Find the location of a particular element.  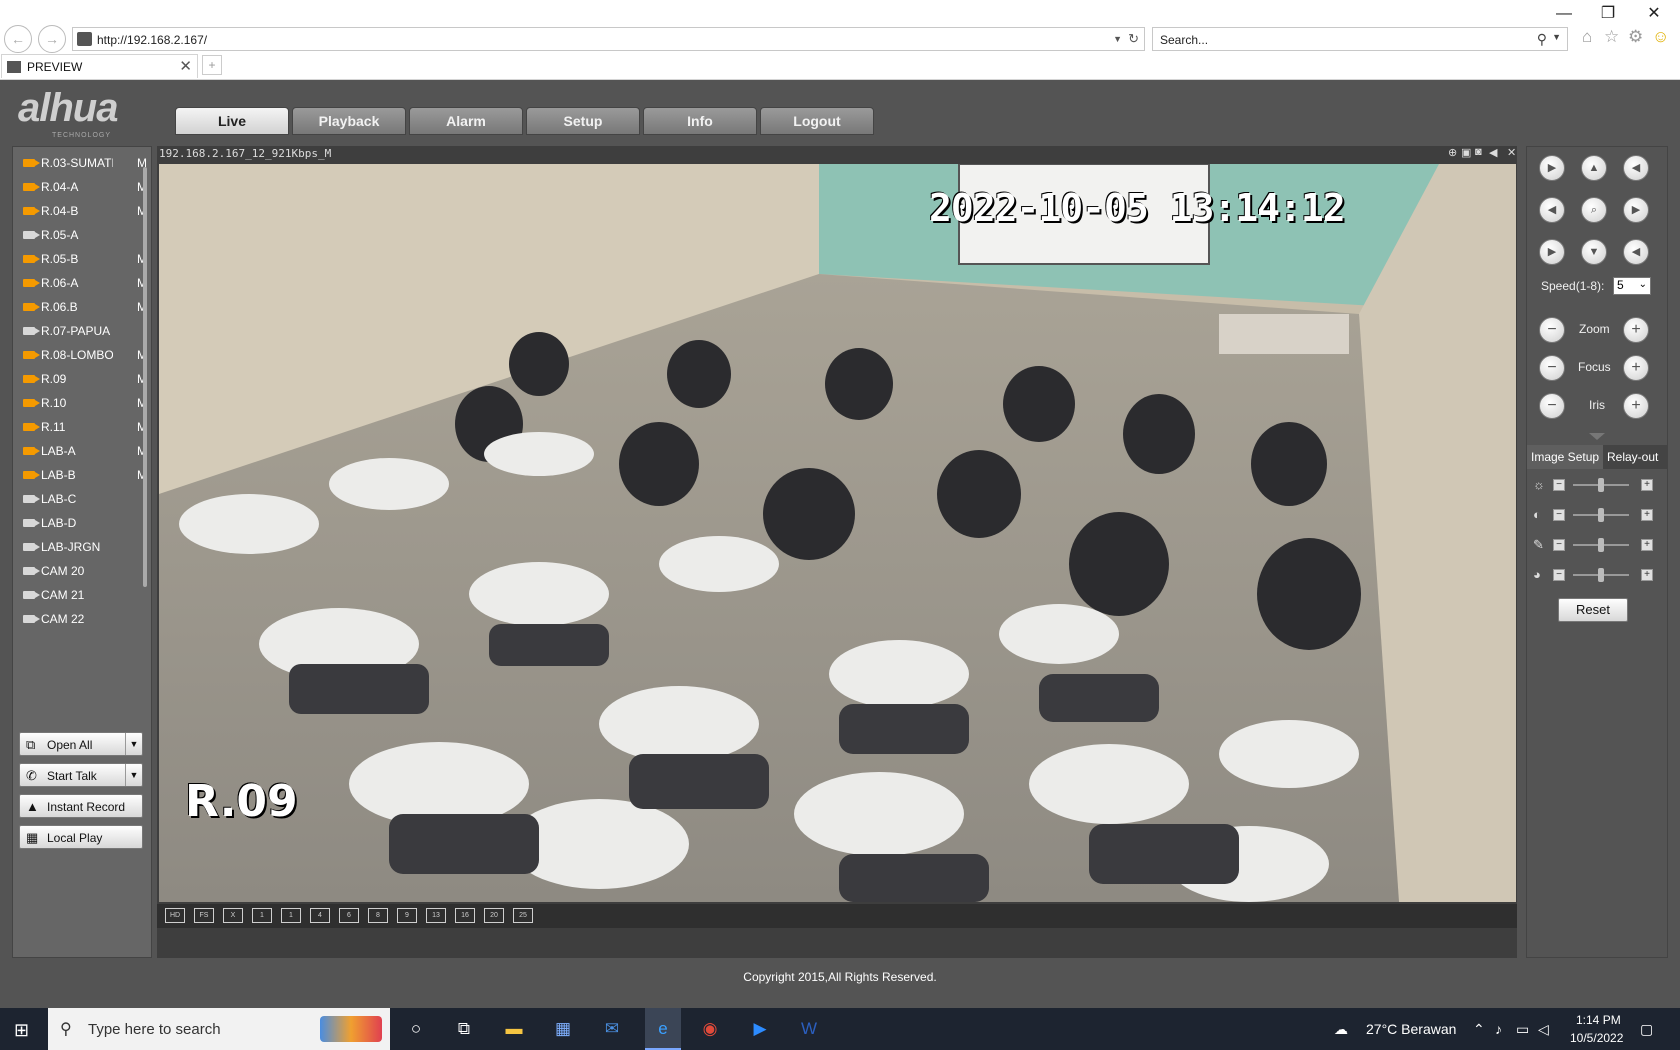

layout-button: X is located at coordinates (233, 915).